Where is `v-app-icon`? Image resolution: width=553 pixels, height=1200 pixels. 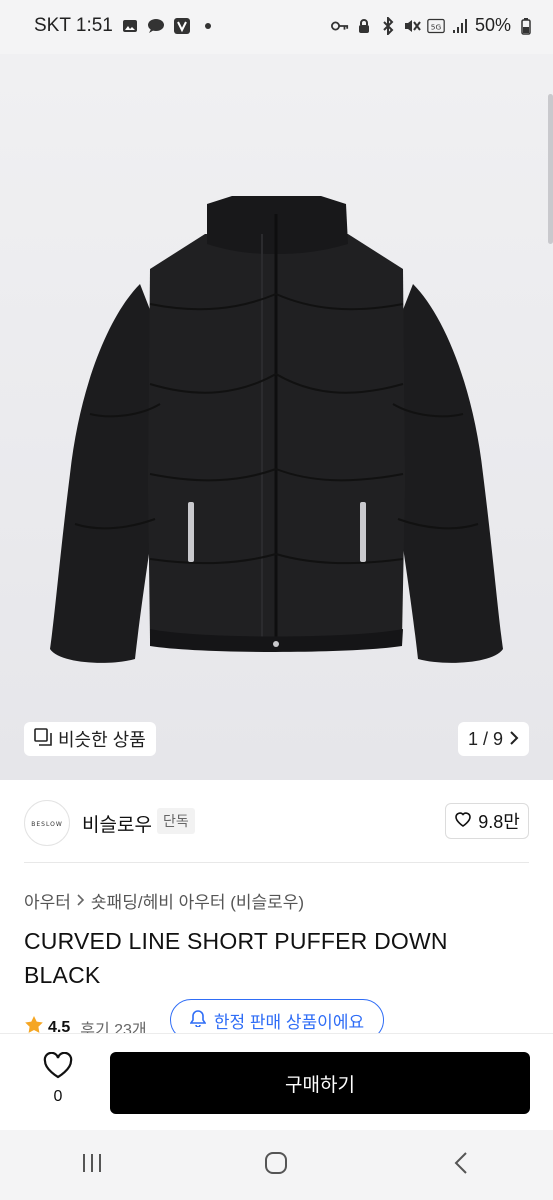
v-app-icon is located at coordinates (182, 26).